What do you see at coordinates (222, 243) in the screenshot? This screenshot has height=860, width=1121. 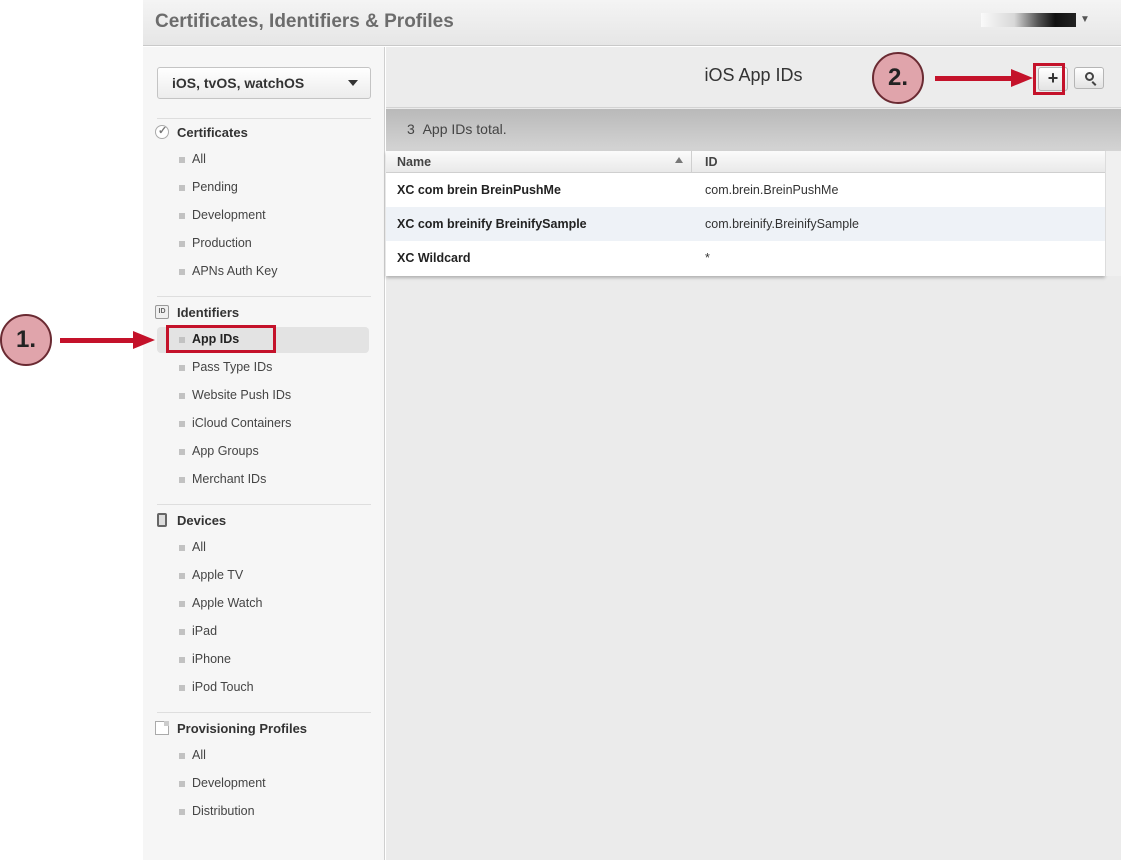 I see `sidebar-item-label: Production` at bounding box center [222, 243].